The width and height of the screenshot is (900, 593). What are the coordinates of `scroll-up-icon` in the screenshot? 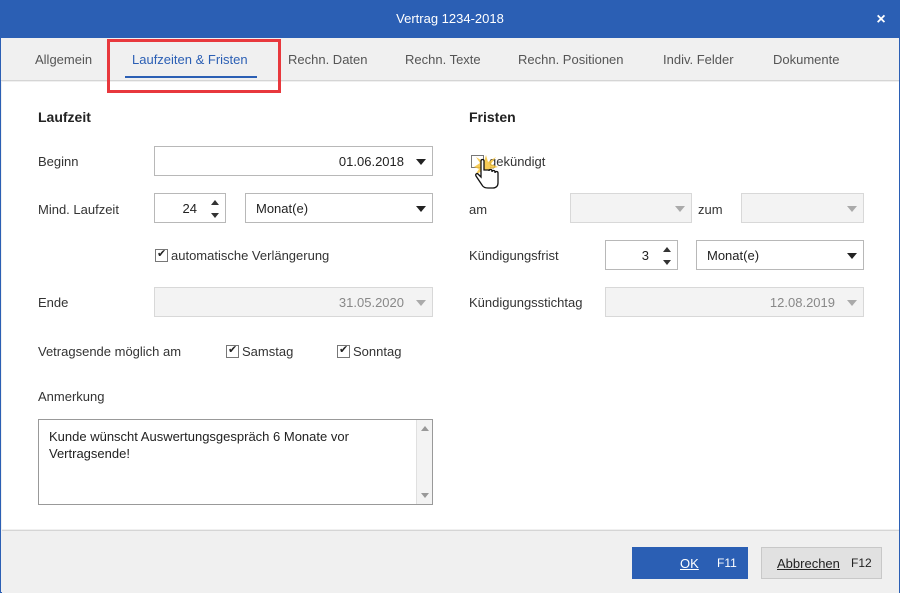 It's located at (425, 428).